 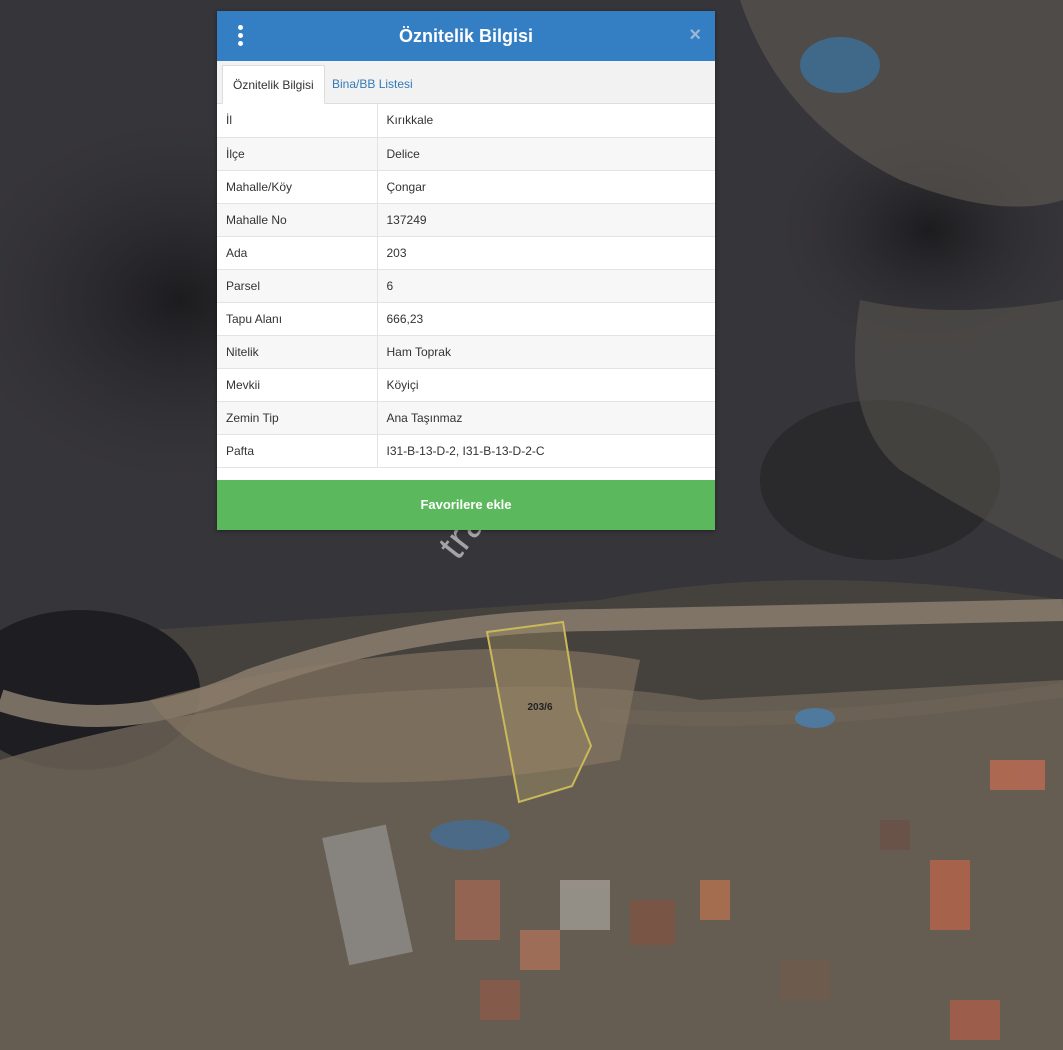 What do you see at coordinates (546, 220) in the screenshot?
I see `attribute-value: 137249` at bounding box center [546, 220].